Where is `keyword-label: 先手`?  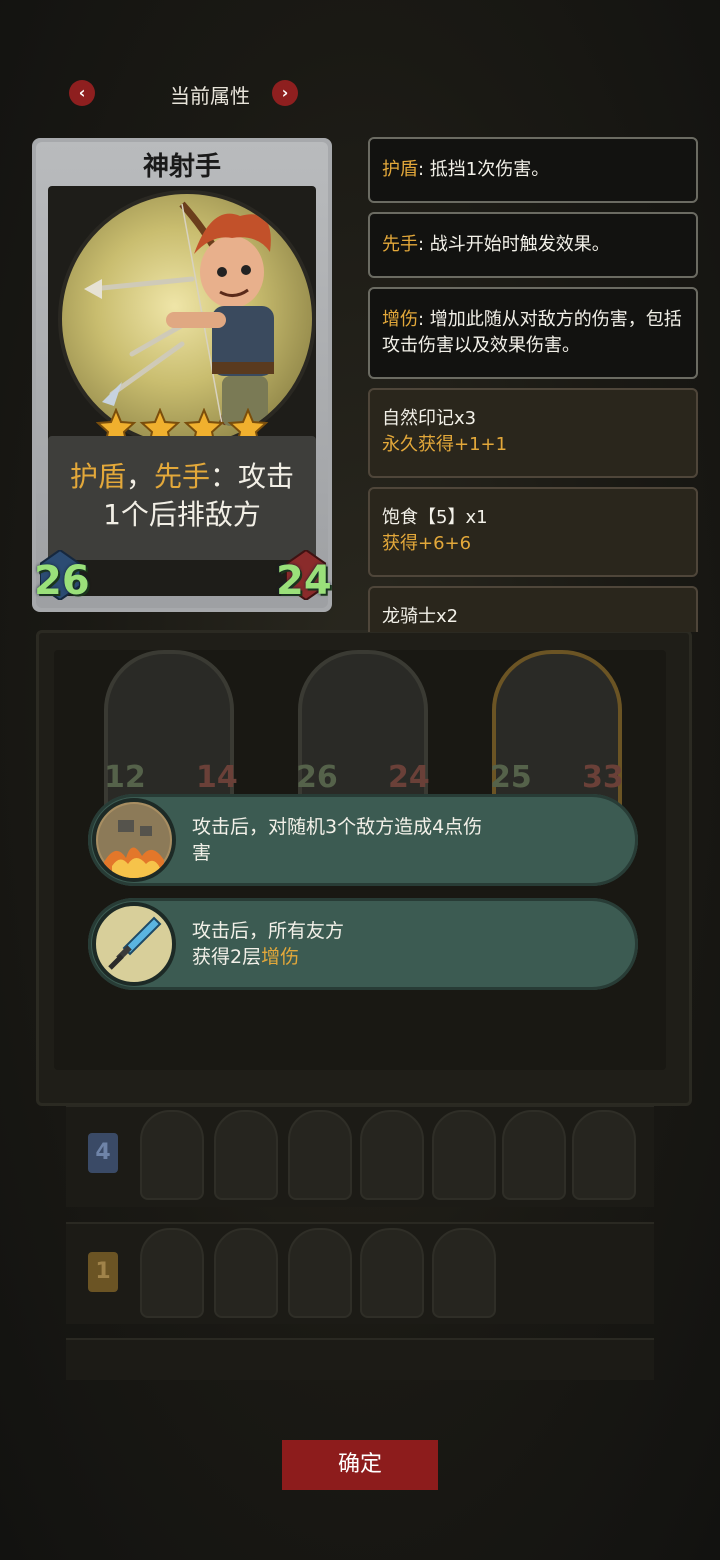 keyword-label: 先手 is located at coordinates (400, 244).